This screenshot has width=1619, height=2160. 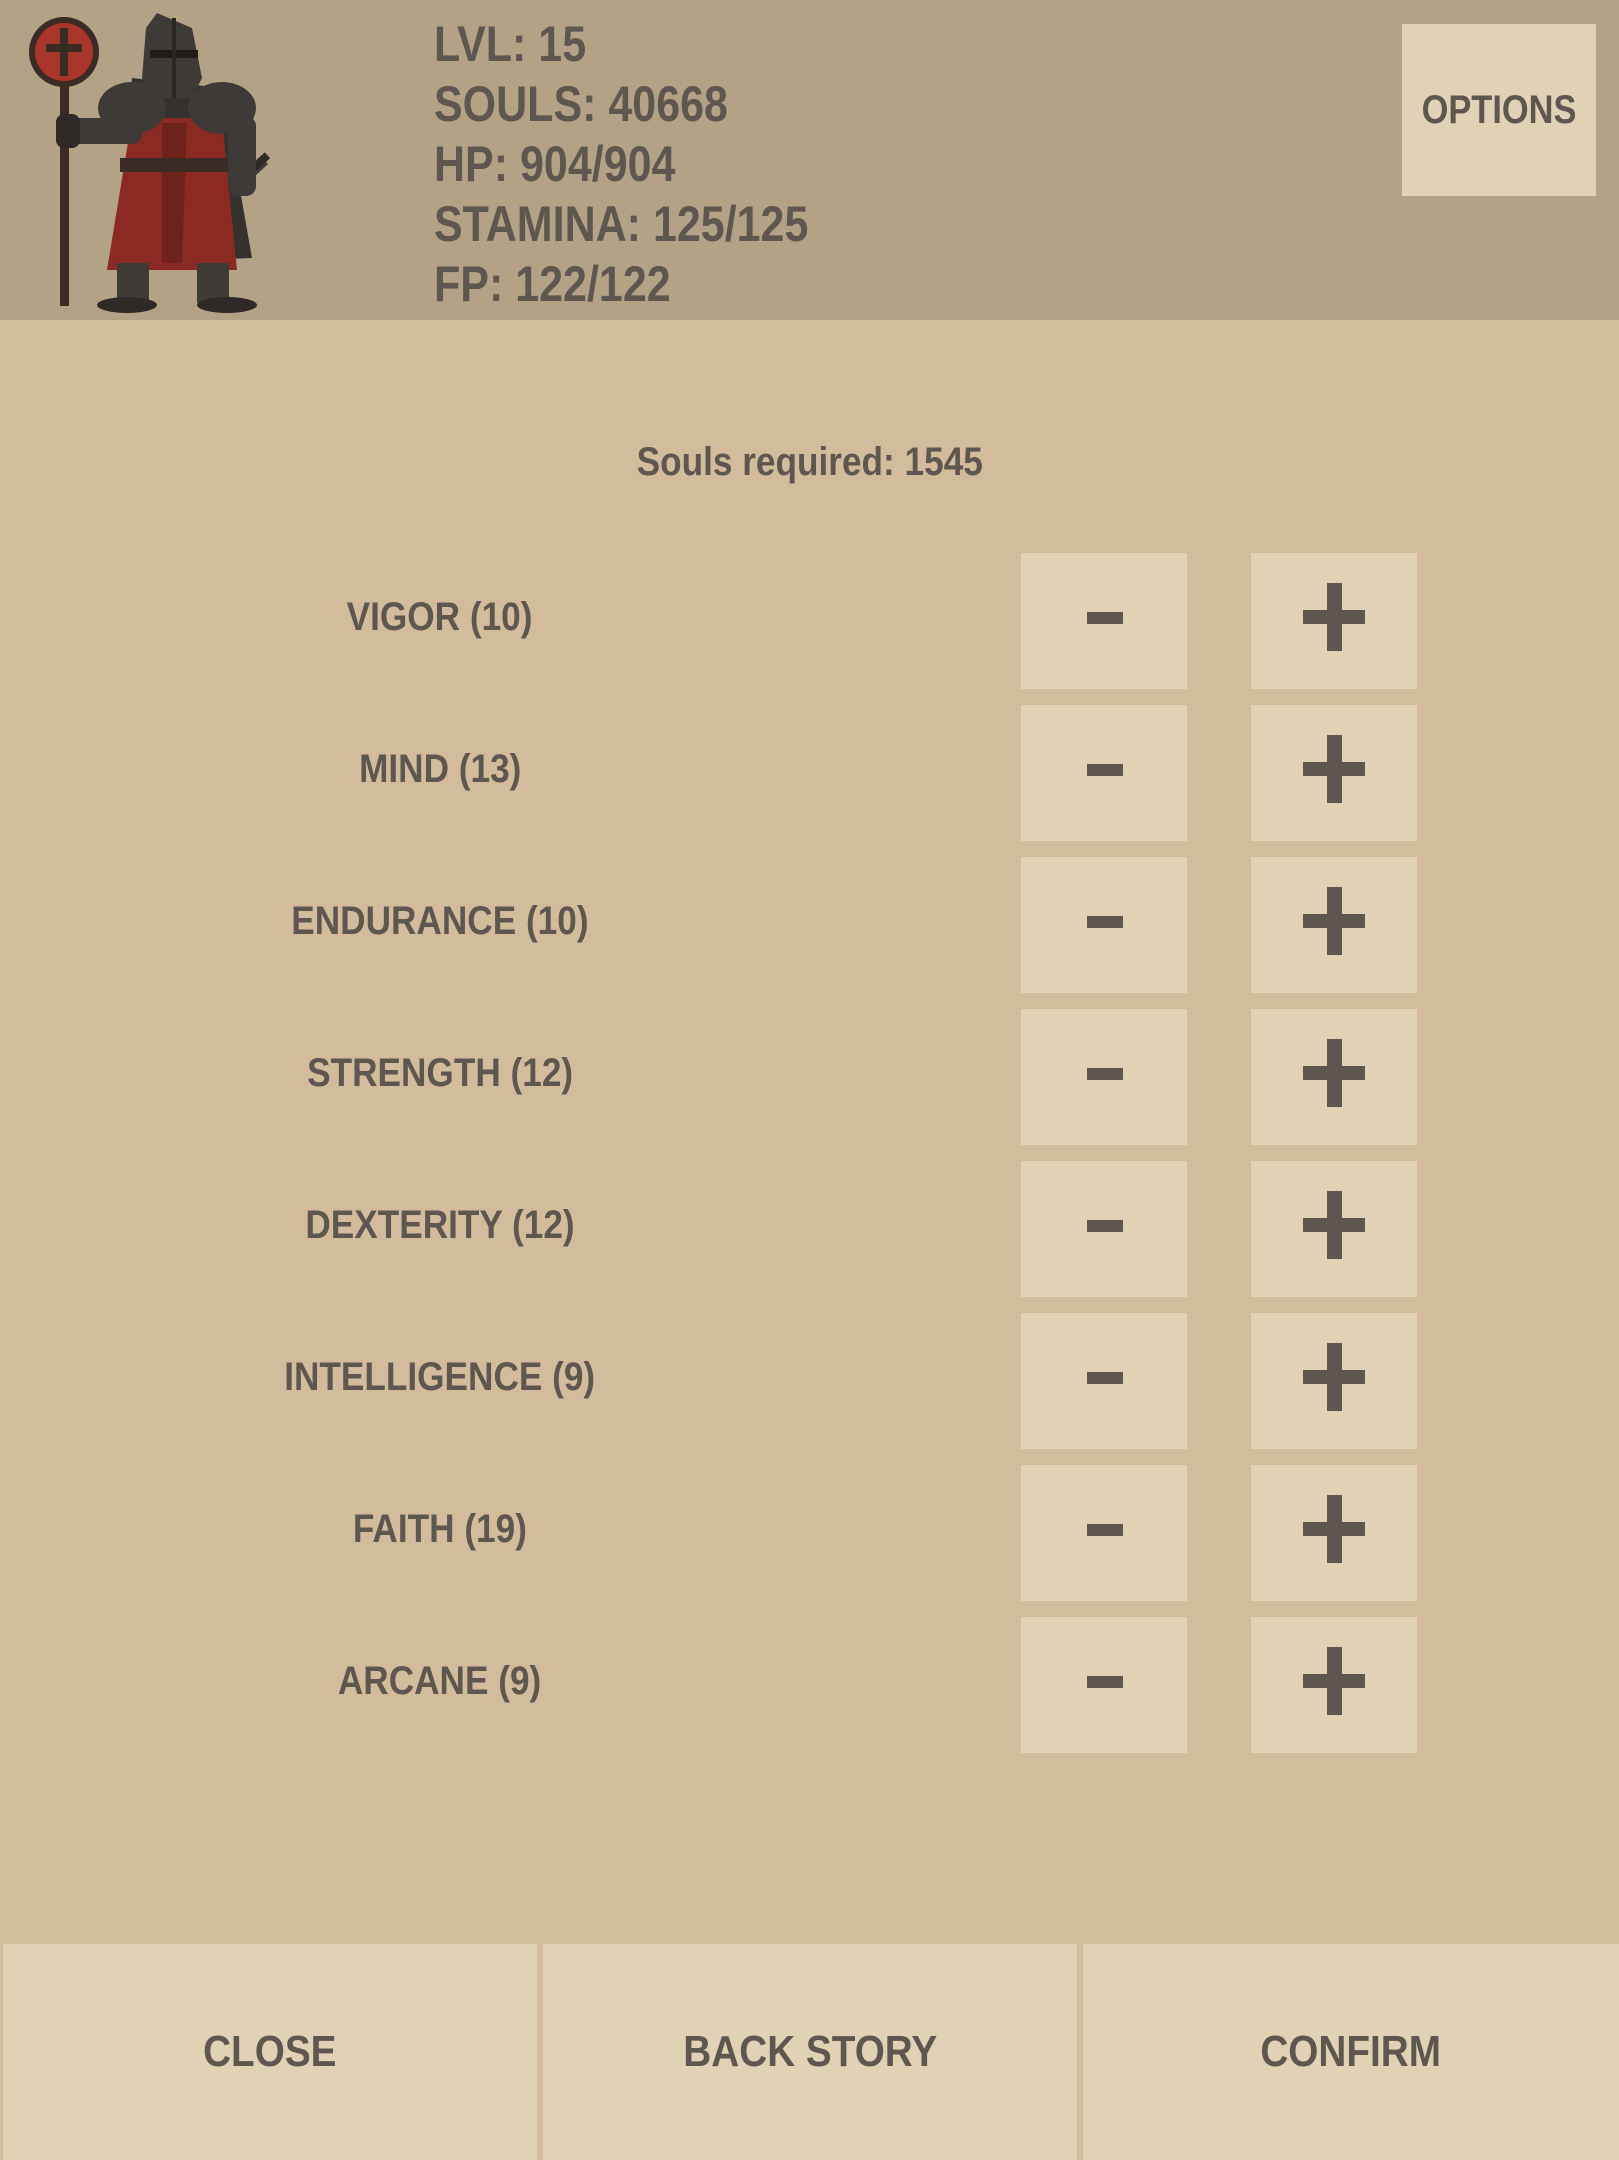 I want to click on vigor-decrease-button, so click(x=1104, y=621).